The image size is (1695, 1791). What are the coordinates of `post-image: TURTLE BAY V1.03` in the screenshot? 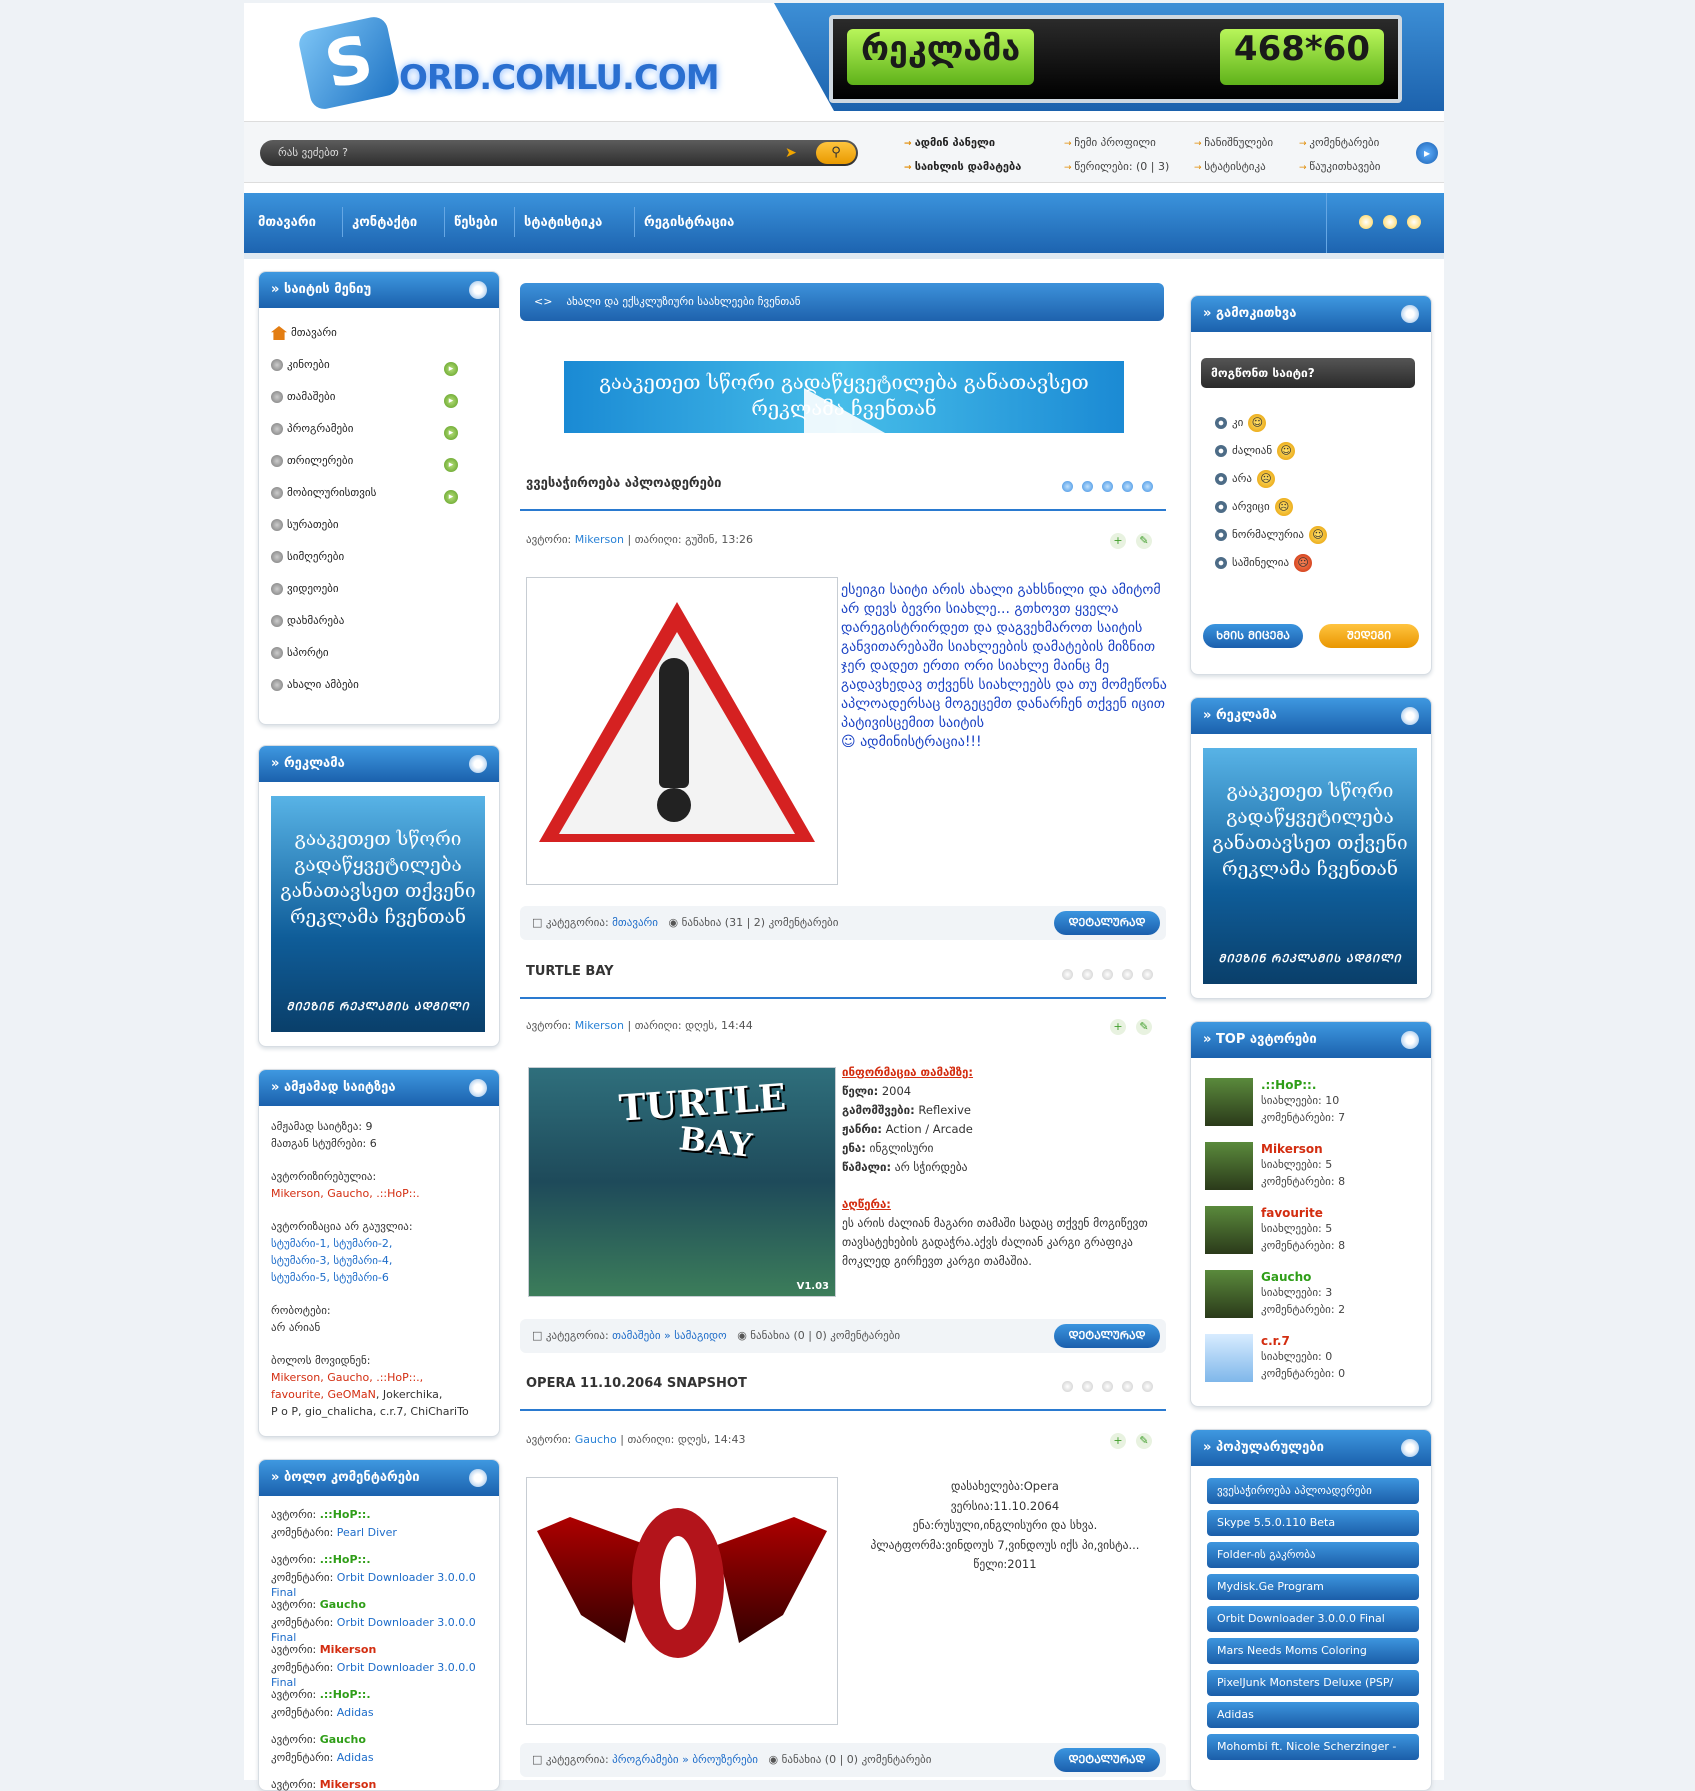 It's located at (682, 1182).